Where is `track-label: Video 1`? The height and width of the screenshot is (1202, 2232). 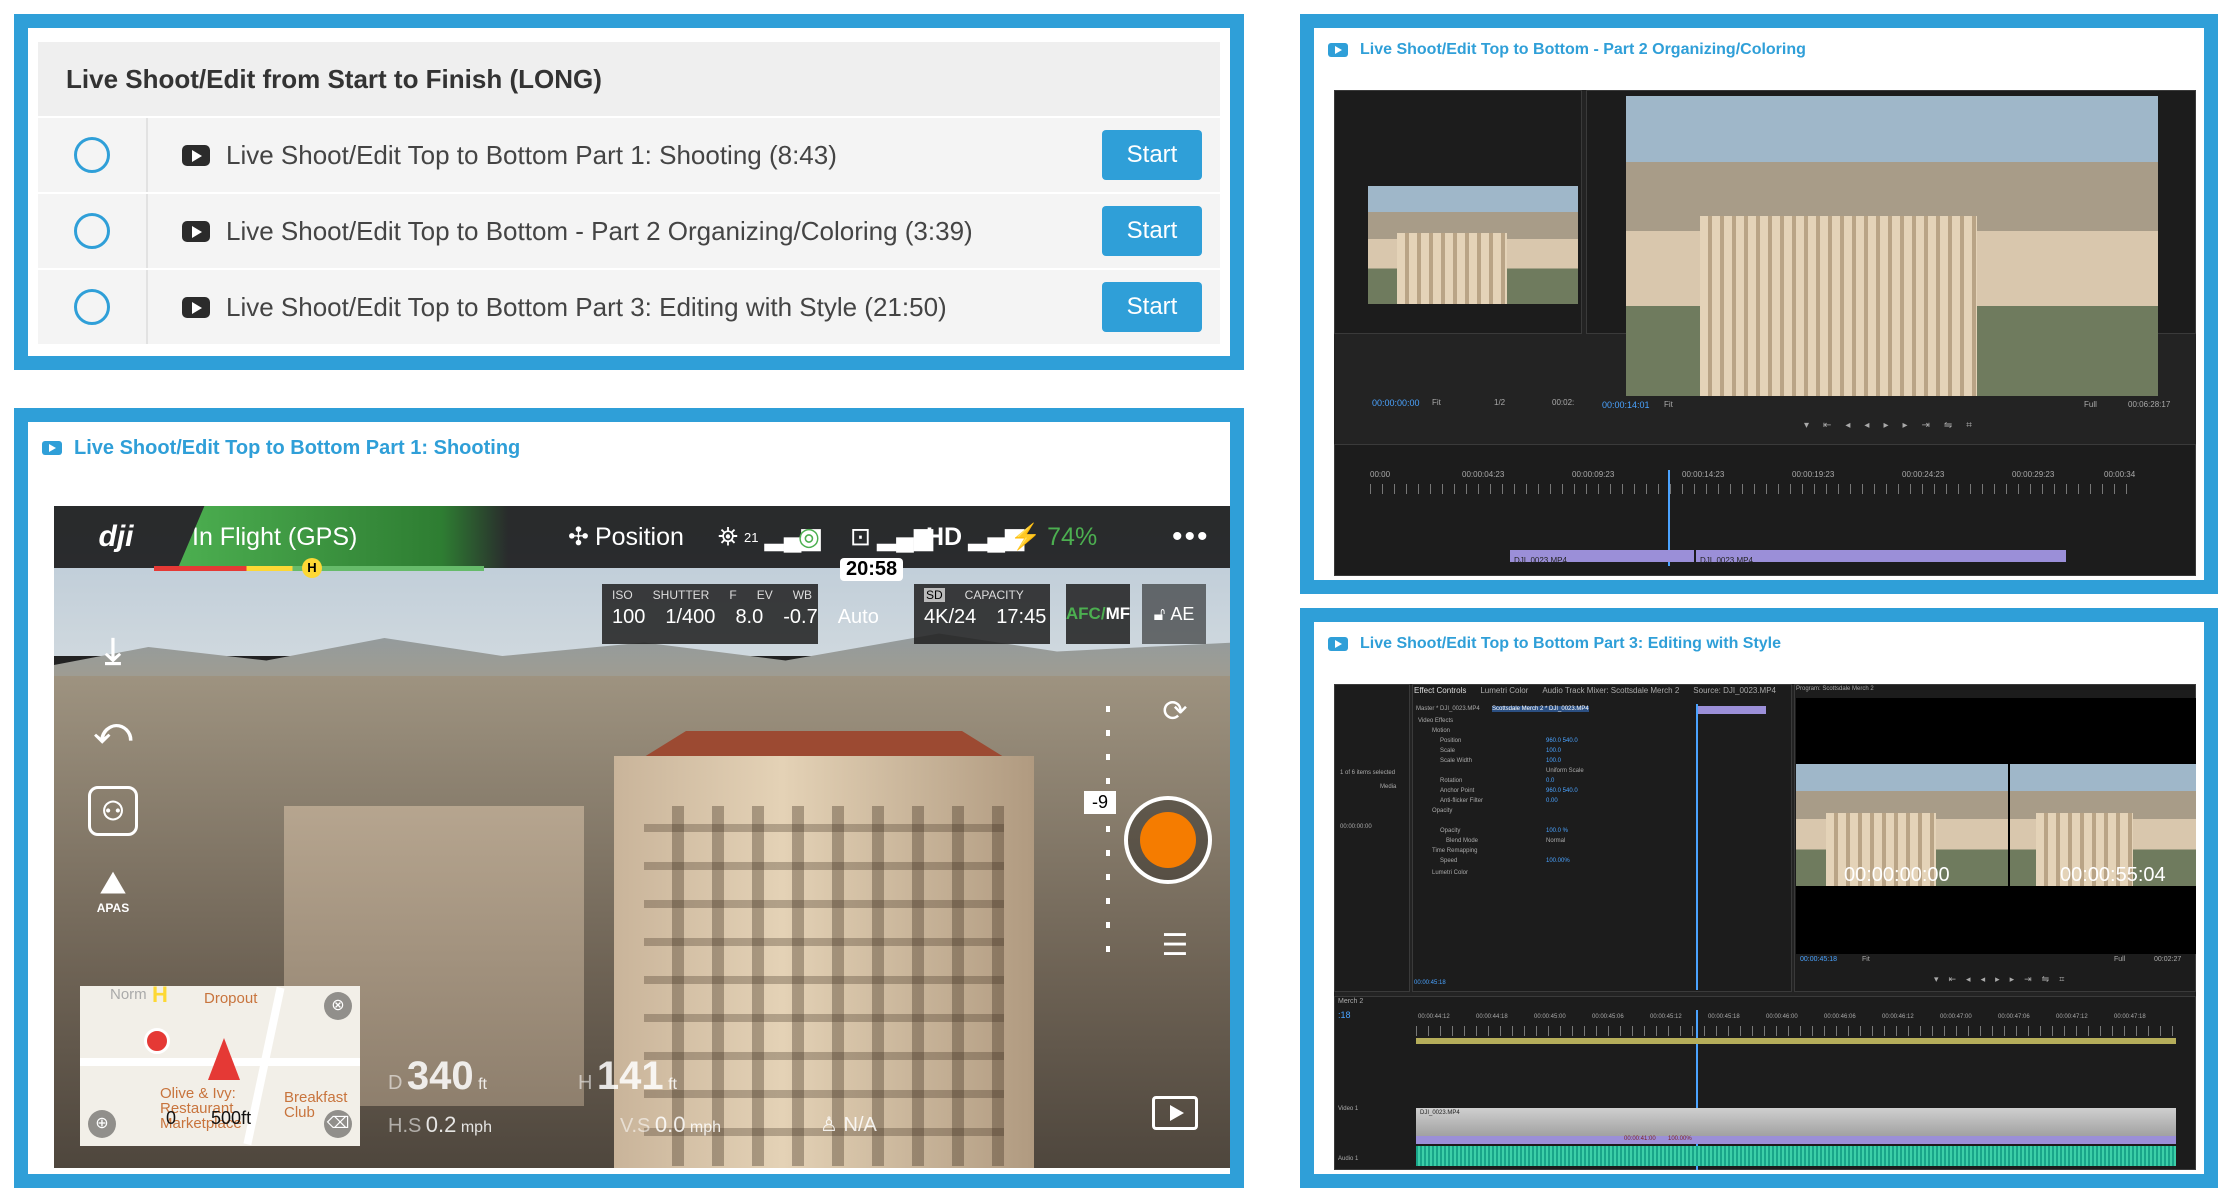
track-label: Video 1 is located at coordinates (1348, 1109).